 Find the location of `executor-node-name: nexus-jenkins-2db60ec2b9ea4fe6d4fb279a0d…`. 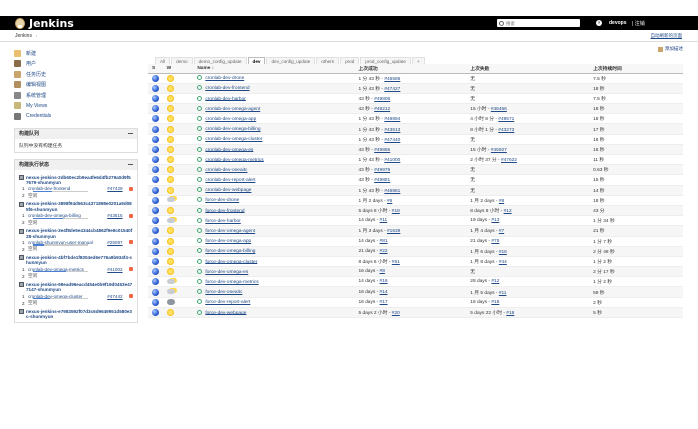

executor-node-name: nexus-jenkins-2db60ec2b9ea4fe6d4fb279a0d… is located at coordinates (79, 180).